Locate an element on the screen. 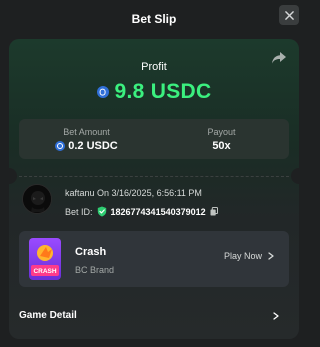  avatar-image is located at coordinates (37, 199).